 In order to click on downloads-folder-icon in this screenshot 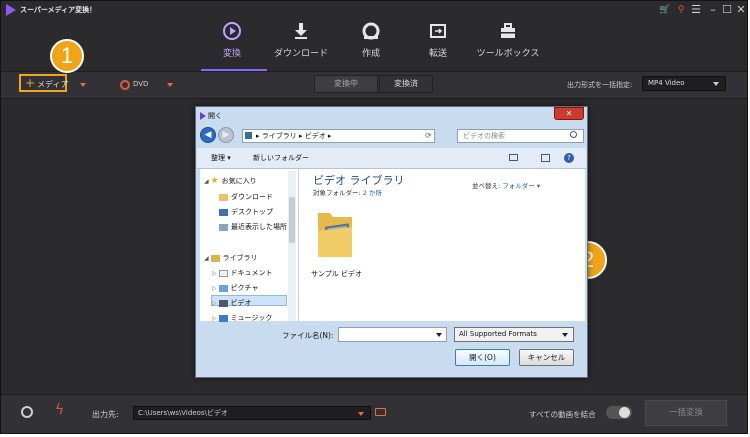, I will do `click(223, 197)`.